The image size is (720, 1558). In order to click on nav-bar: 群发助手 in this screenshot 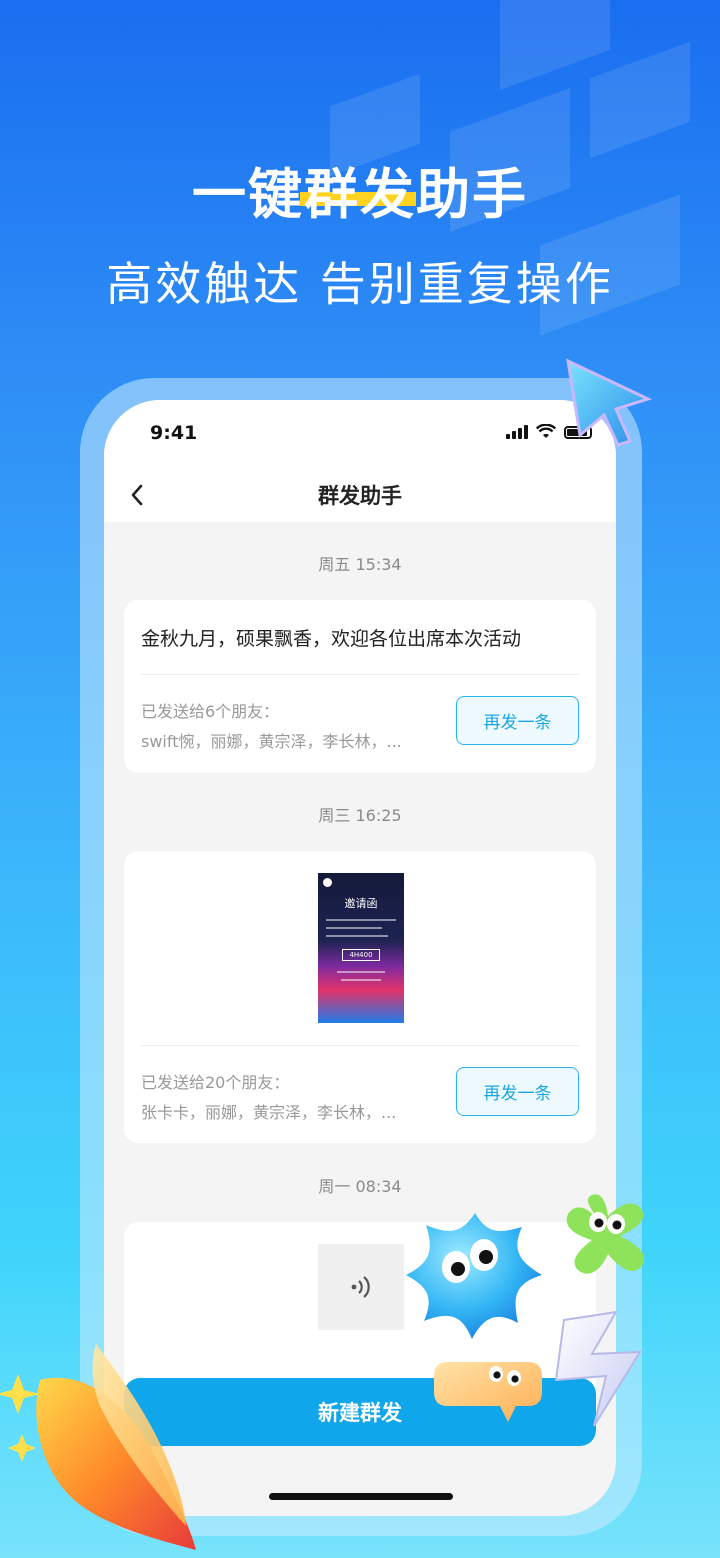, I will do `click(360, 496)`.